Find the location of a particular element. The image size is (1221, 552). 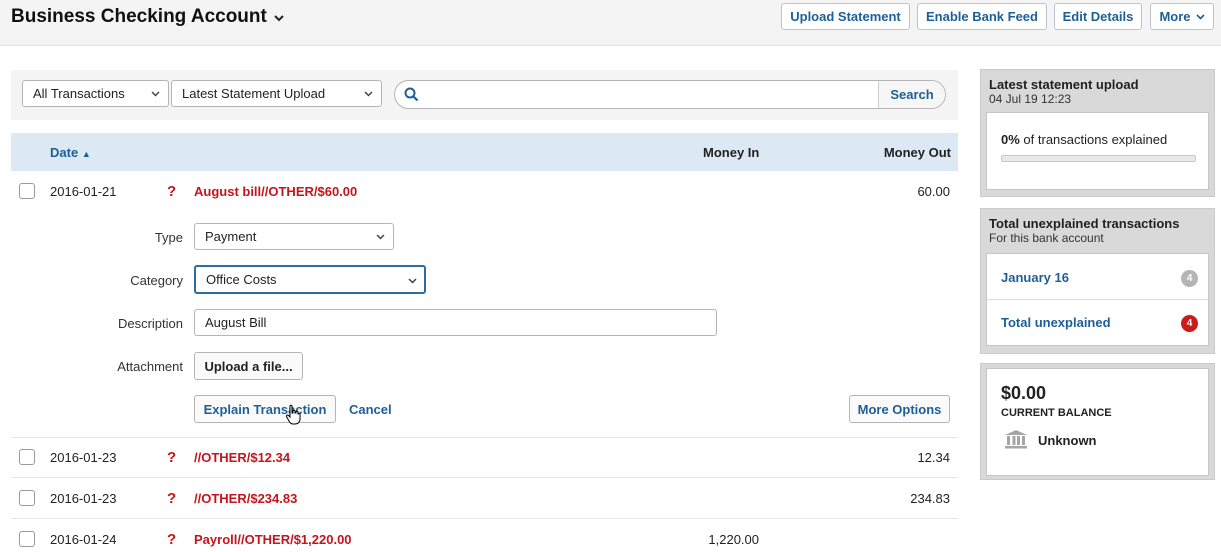

statement-filter-select: Latest Statement Upload is located at coordinates (276, 93).